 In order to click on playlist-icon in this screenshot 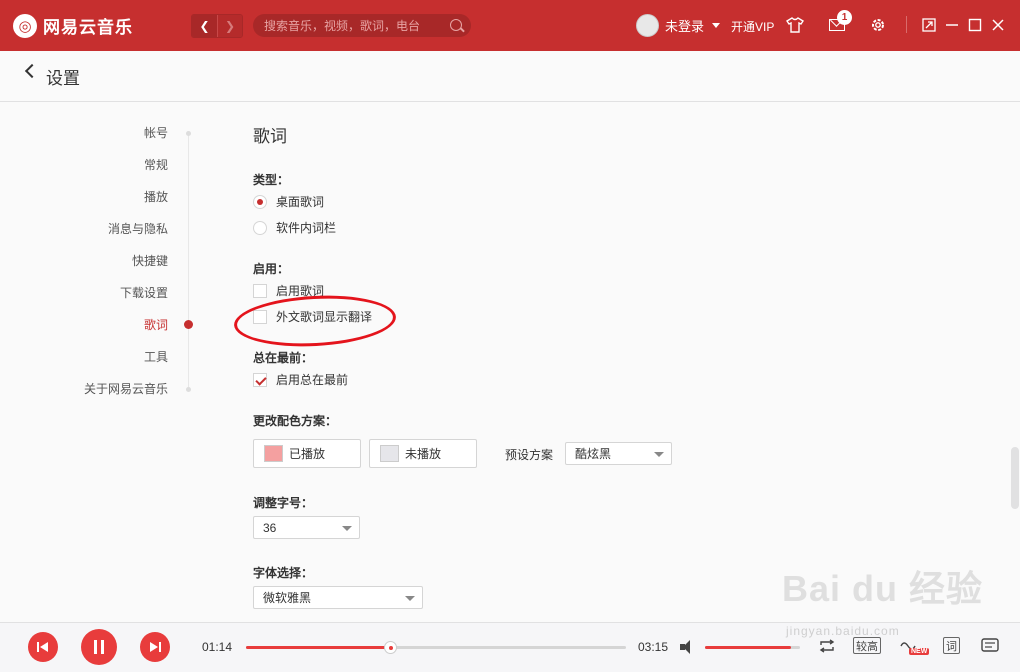, I will do `click(990, 646)`.